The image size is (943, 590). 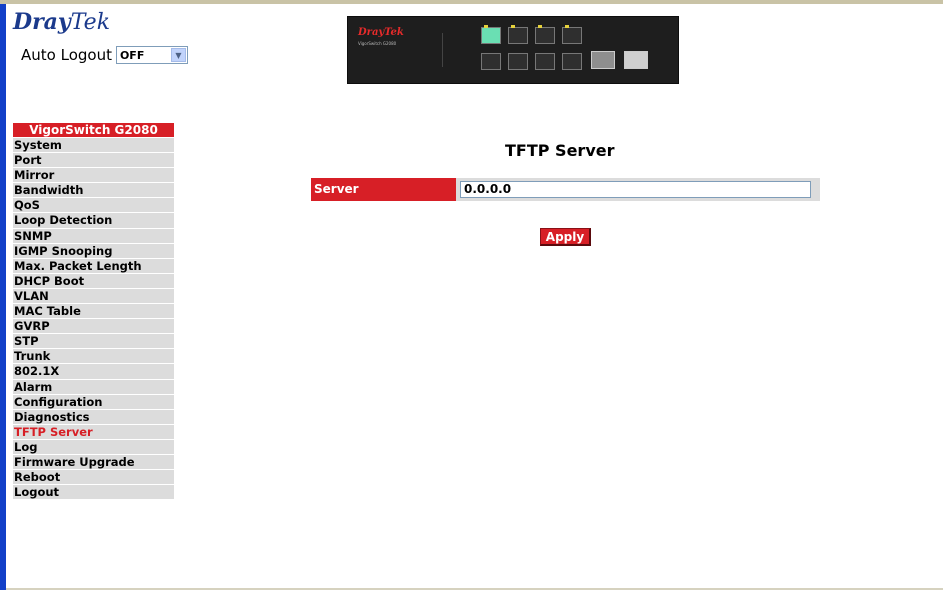 What do you see at coordinates (93, 416) in the screenshot?
I see `sidebar-item-diagnostics: Diagnostics` at bounding box center [93, 416].